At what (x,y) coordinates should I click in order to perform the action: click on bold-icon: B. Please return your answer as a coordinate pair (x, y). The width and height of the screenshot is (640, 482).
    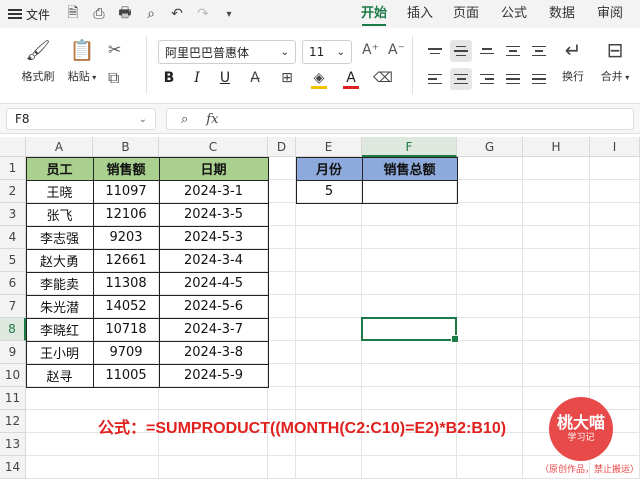
    Looking at the image, I should click on (169, 78).